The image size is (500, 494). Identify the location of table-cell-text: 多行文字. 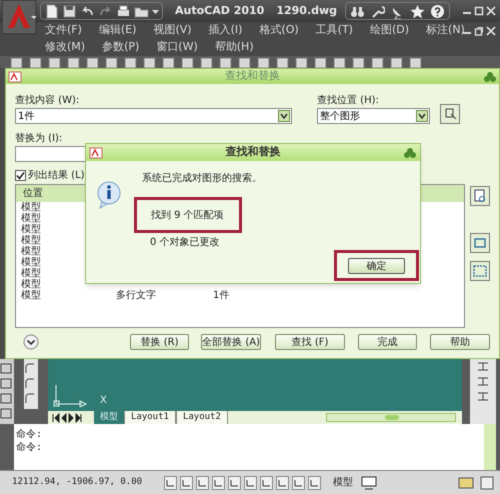
(136, 295).